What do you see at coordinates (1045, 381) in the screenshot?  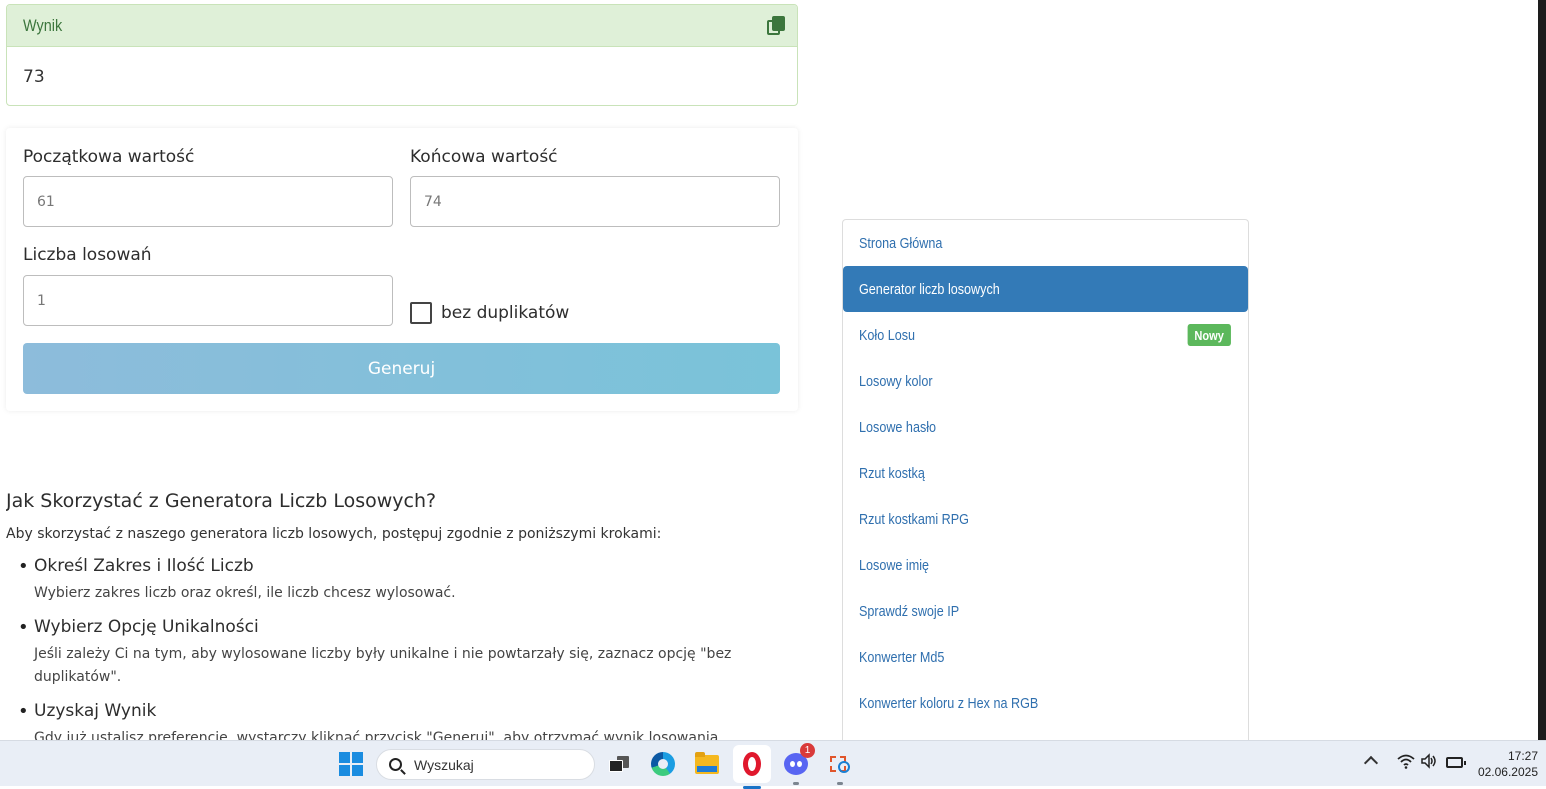 I see `sidebar-item-random-color: Losowy kolor` at bounding box center [1045, 381].